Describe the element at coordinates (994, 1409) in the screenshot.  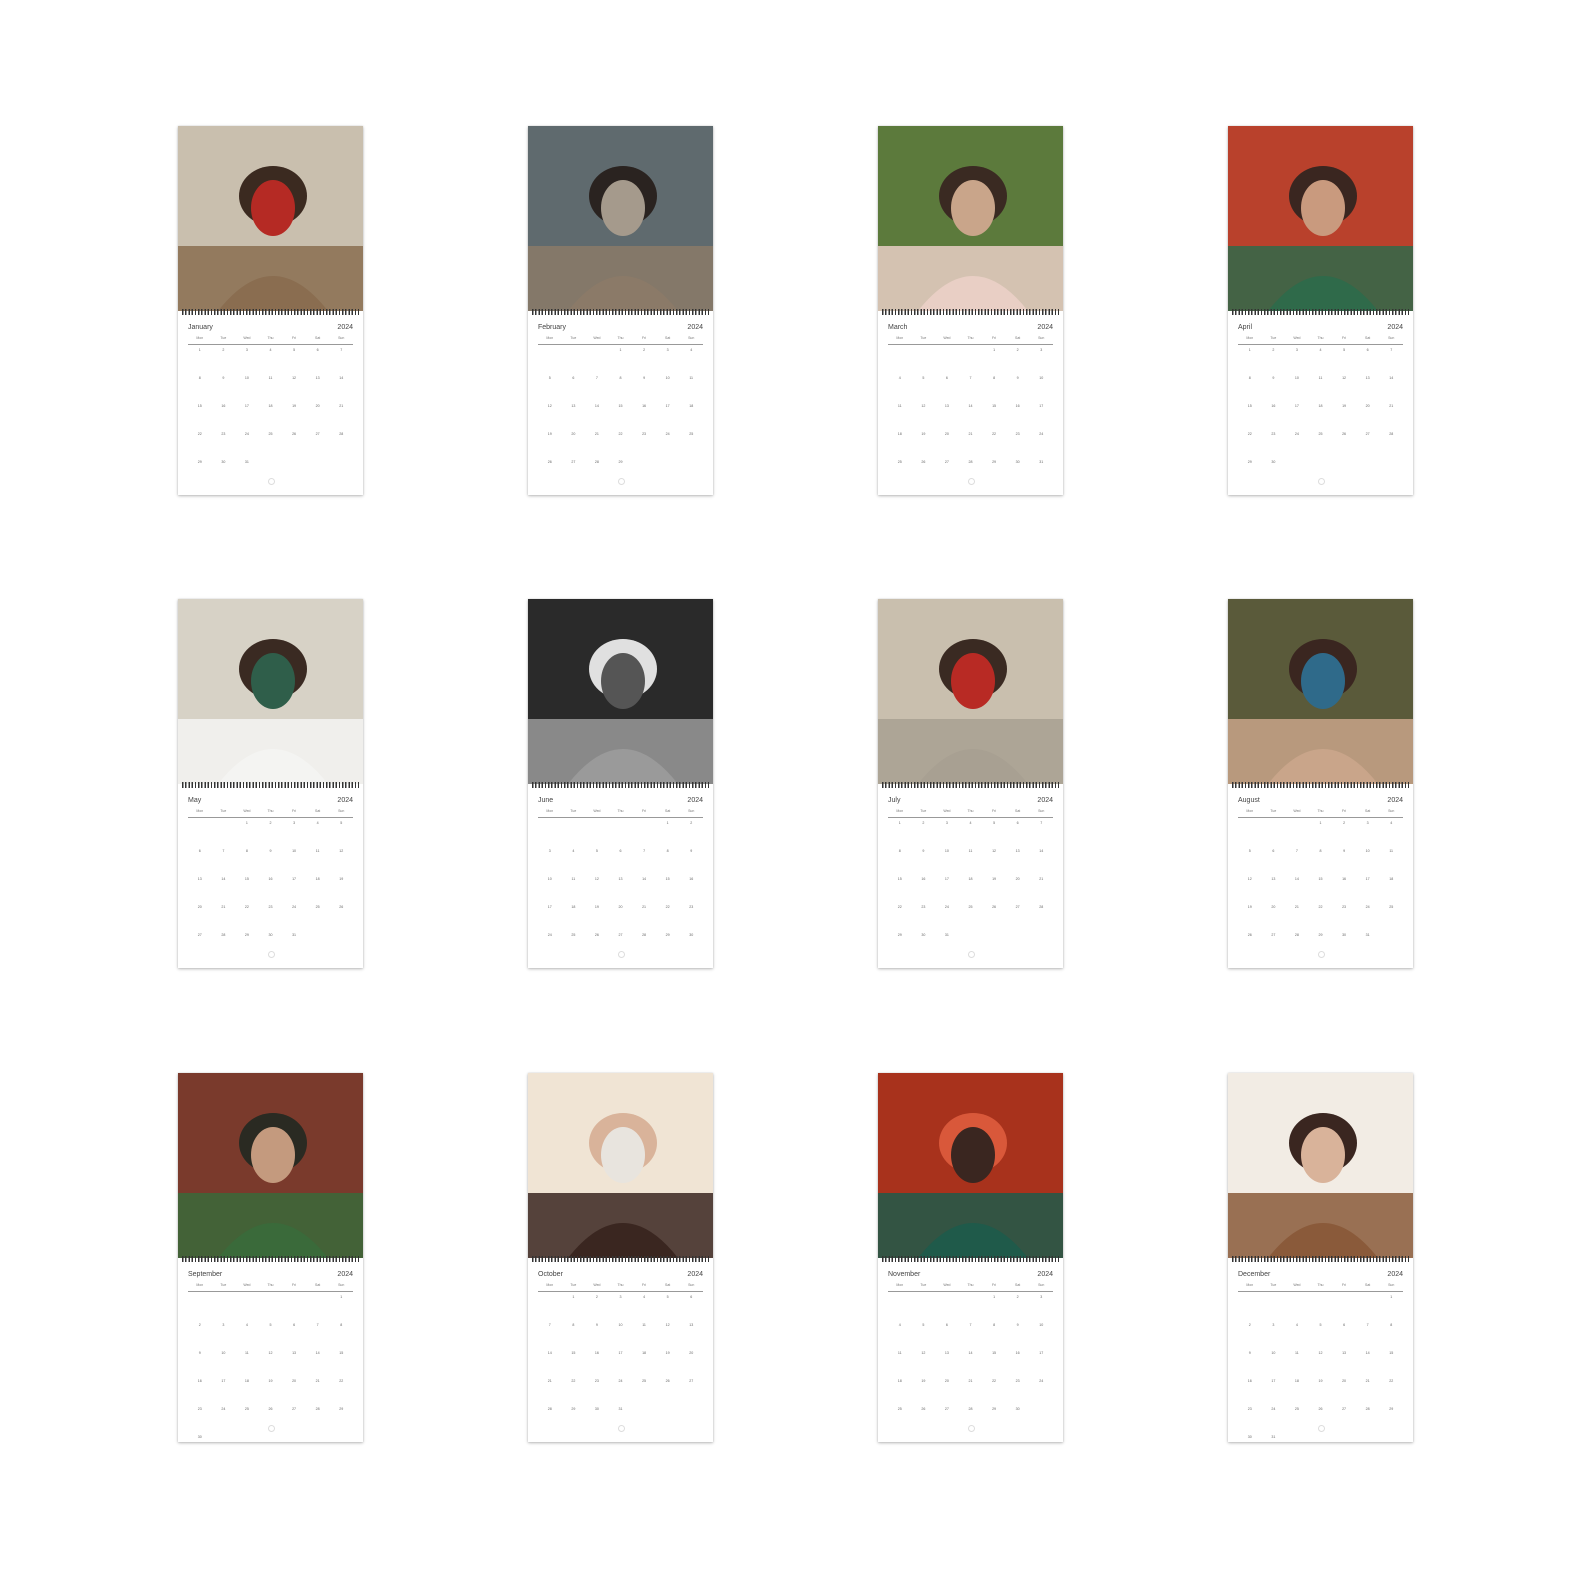
I see `day-cell: 29` at that location.